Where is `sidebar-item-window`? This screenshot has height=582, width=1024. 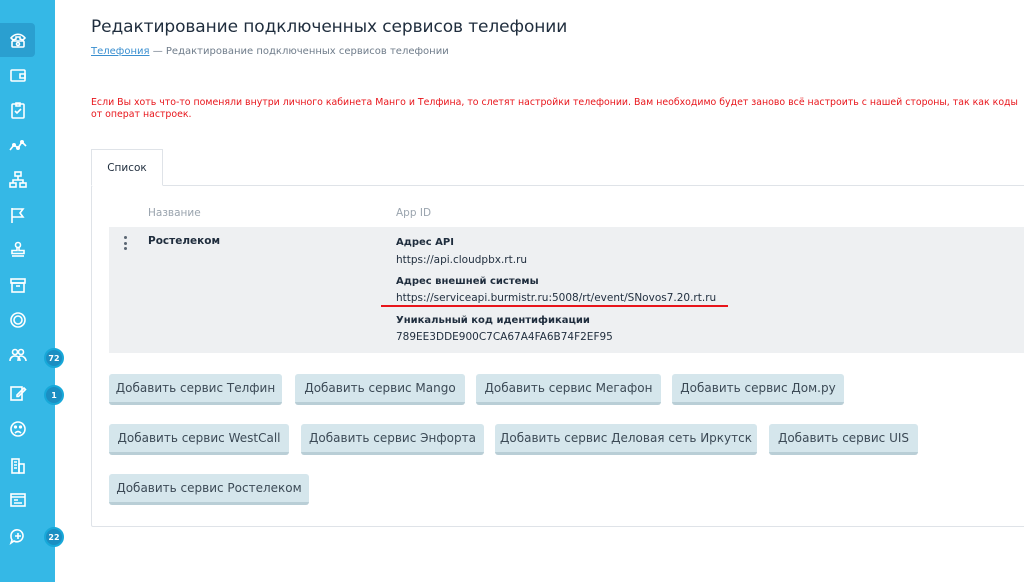 sidebar-item-window is located at coordinates (17, 500).